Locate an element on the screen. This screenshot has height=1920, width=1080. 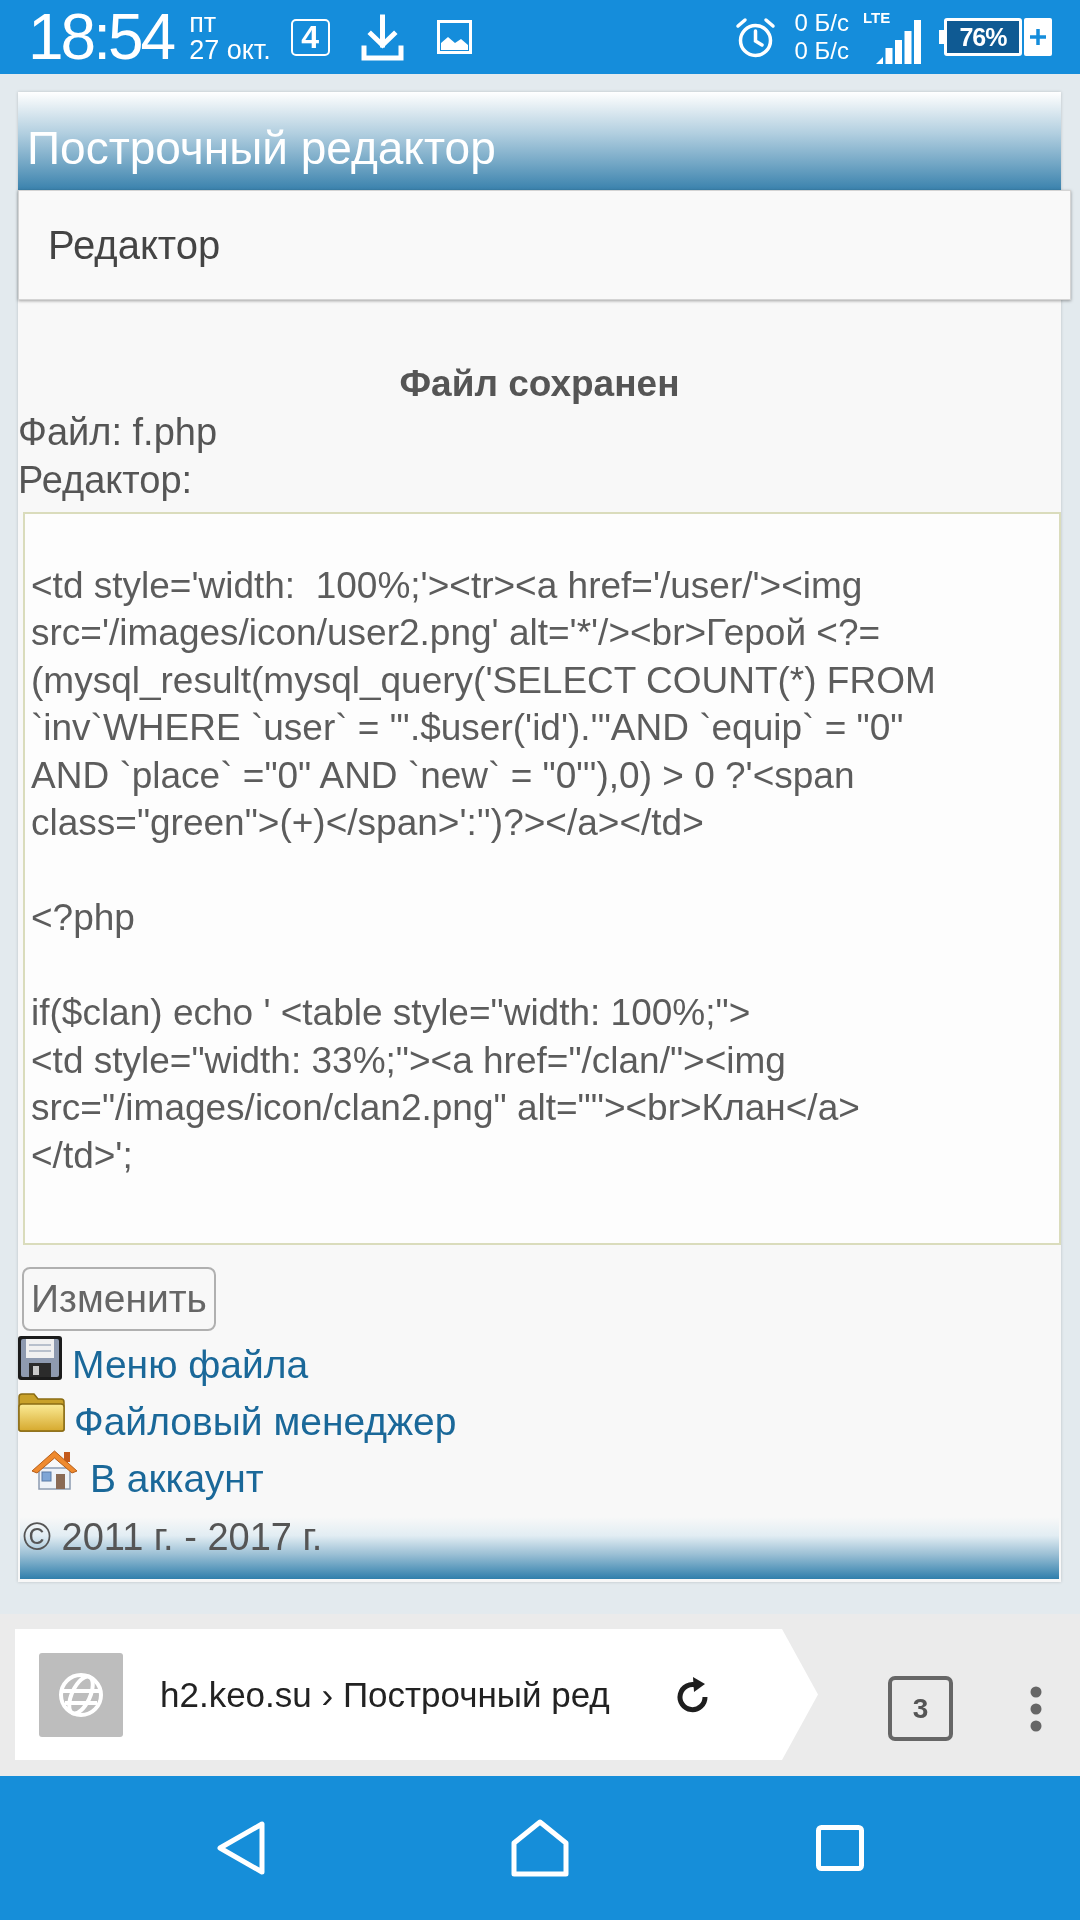
site-globe-icon is located at coordinates (81, 1694).